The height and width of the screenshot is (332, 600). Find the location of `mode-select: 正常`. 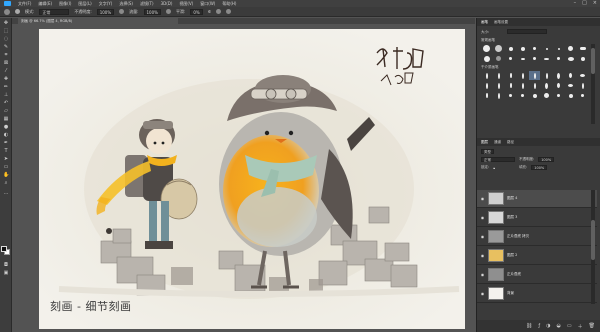

mode-select: 正常 is located at coordinates (54, 11).